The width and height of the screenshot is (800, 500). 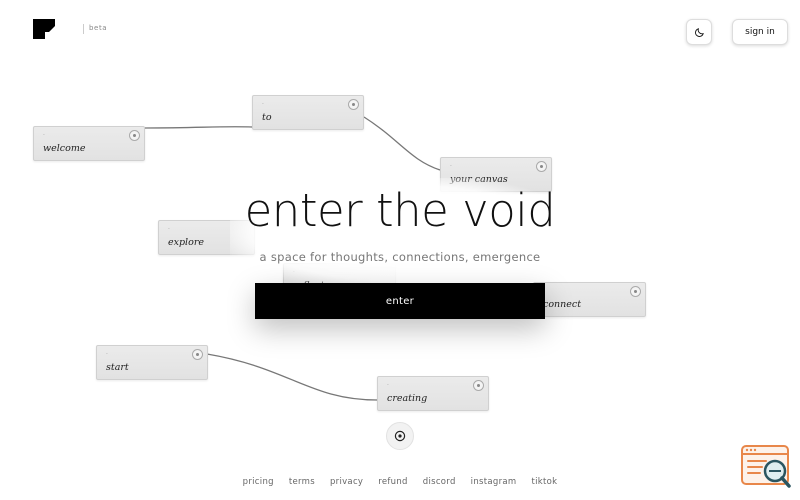 What do you see at coordinates (544, 482) in the screenshot?
I see `footer-link-tiktok: tiktok` at bounding box center [544, 482].